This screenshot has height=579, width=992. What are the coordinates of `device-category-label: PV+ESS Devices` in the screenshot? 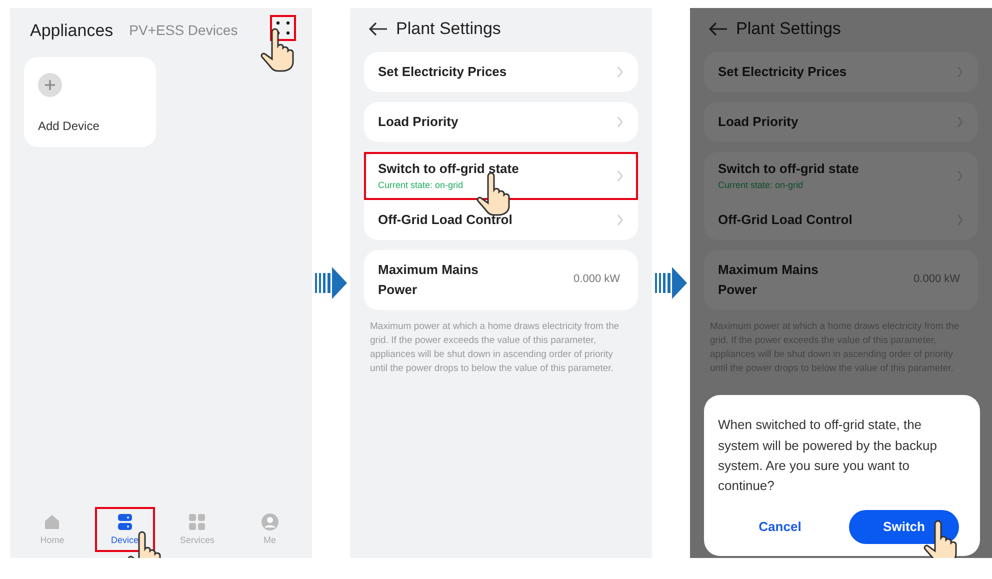 It's located at (183, 30).